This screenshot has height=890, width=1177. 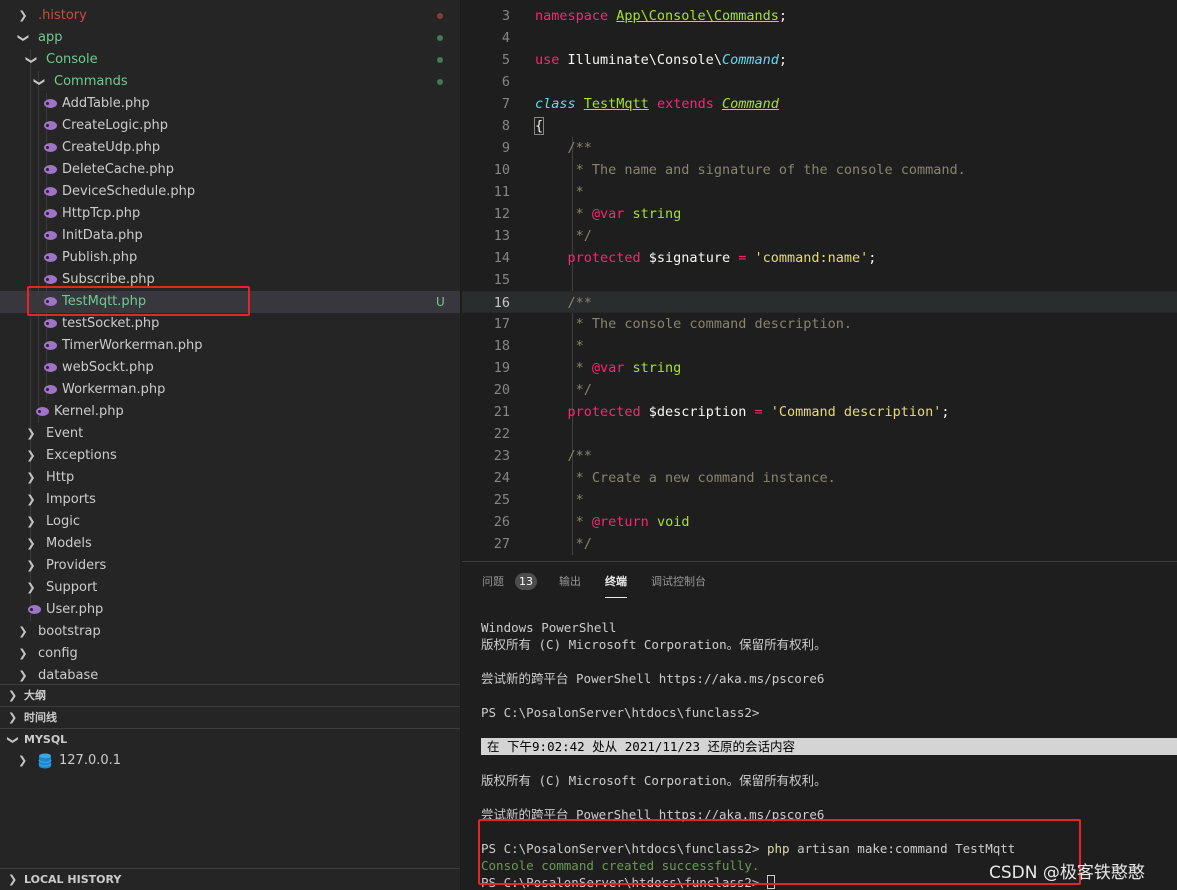 I want to click on code-token: App\Console\Commands, so click(x=697, y=16).